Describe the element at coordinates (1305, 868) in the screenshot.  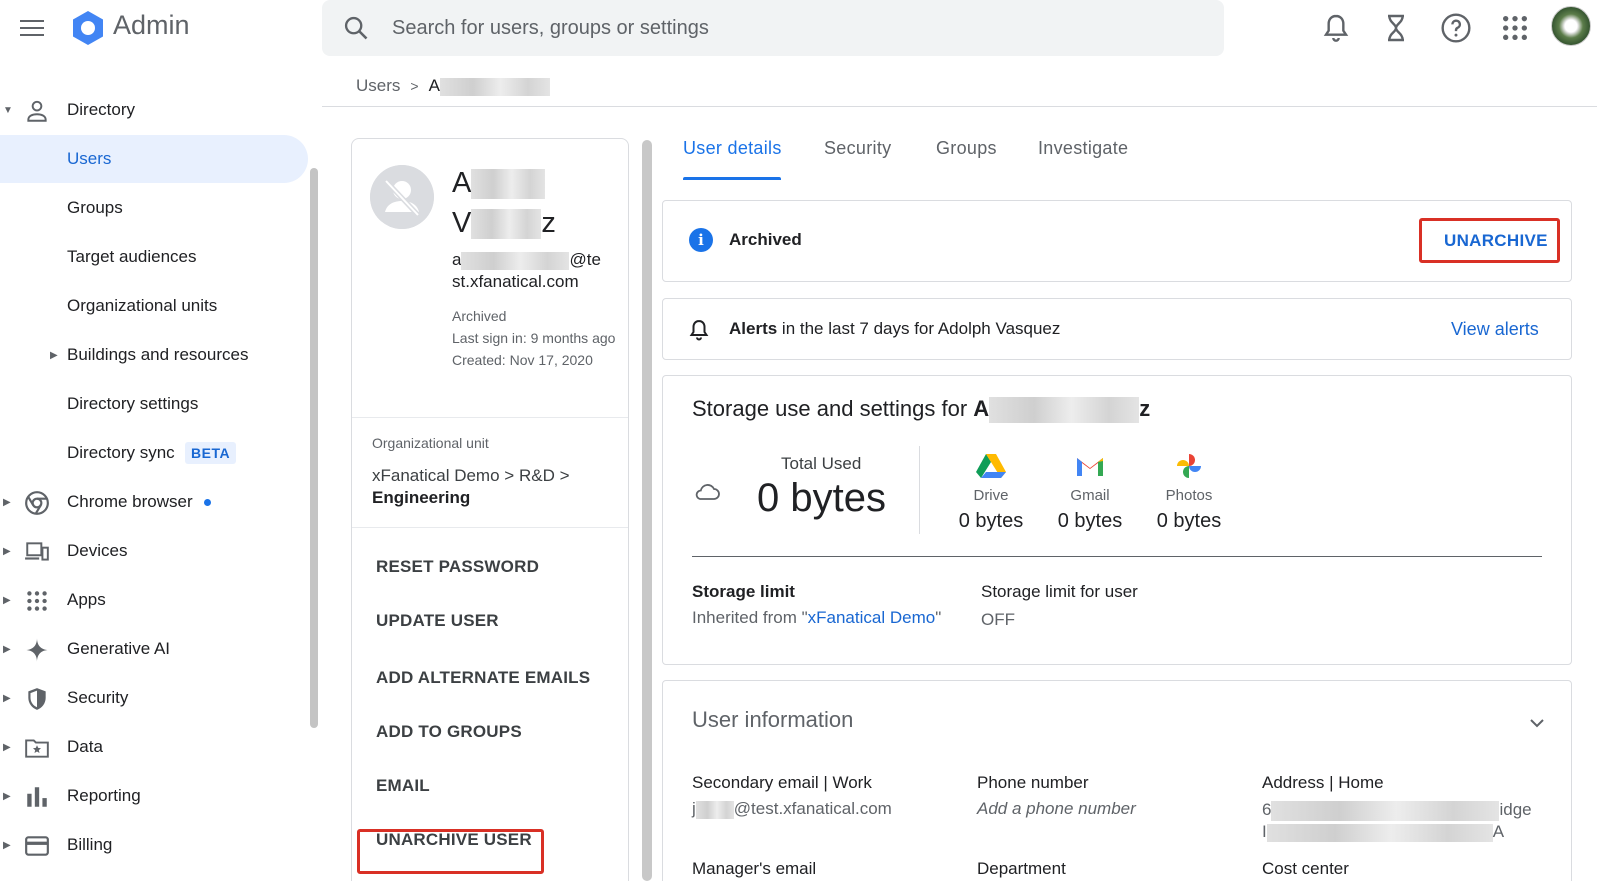
I see `cost-center-label: Cost center` at that location.